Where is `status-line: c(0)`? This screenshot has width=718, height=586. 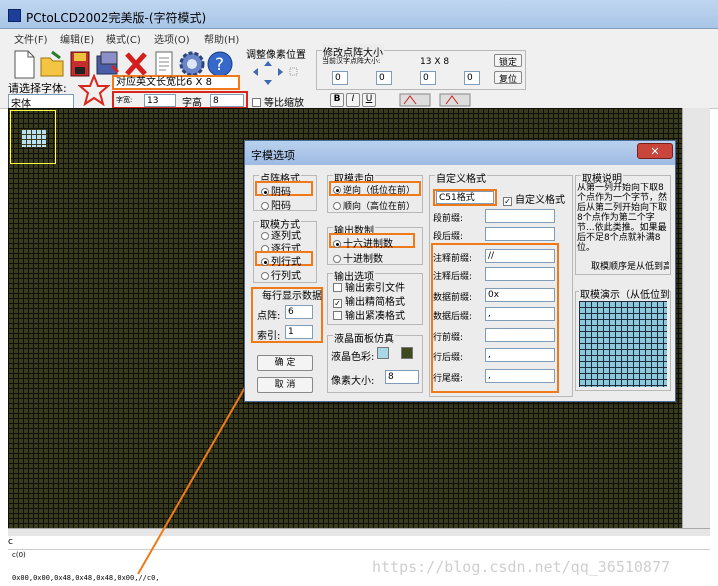
status-line: c(0) is located at coordinates (19, 555).